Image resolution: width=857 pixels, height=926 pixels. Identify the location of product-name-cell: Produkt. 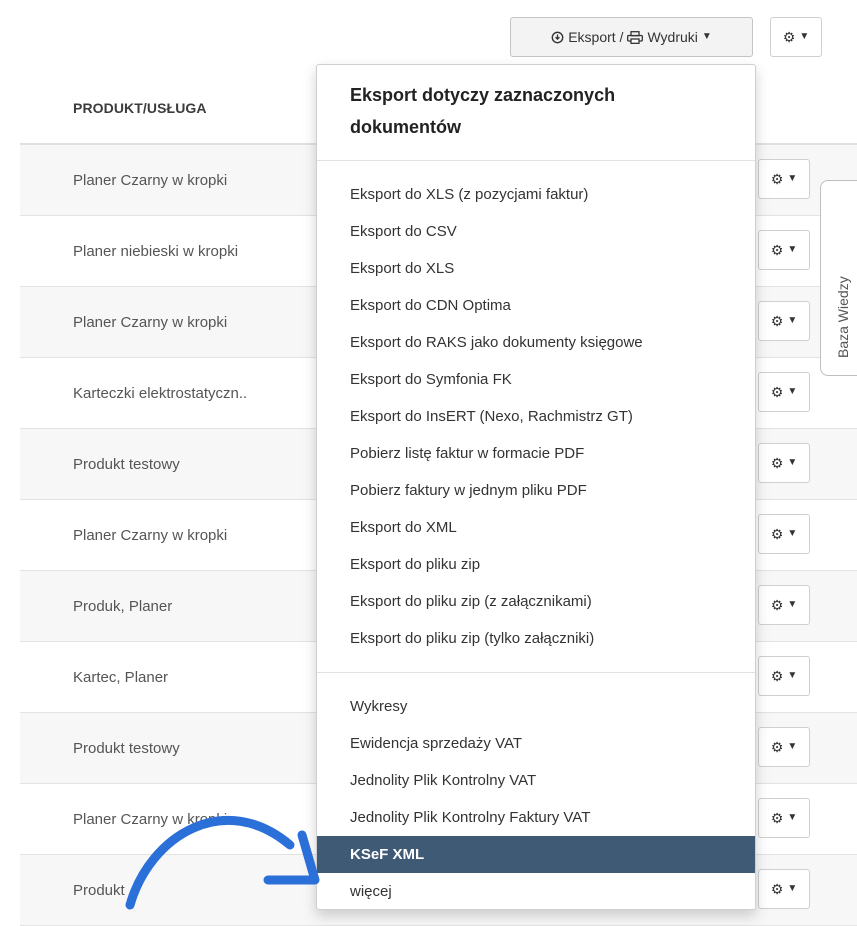
(99, 890).